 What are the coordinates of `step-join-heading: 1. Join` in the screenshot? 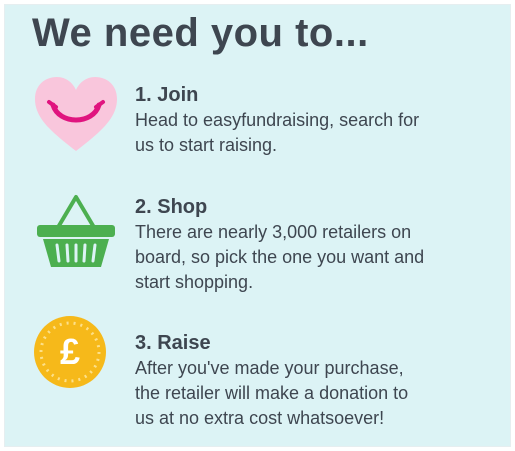 It's located at (167, 95).